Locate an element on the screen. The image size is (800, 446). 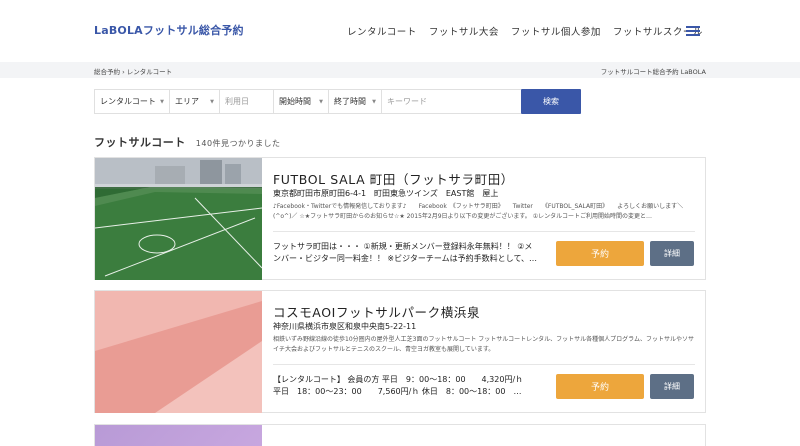
court-address: 神奈川県横浜市泉区和泉中央南5-22-11 is located at coordinates (345, 326).